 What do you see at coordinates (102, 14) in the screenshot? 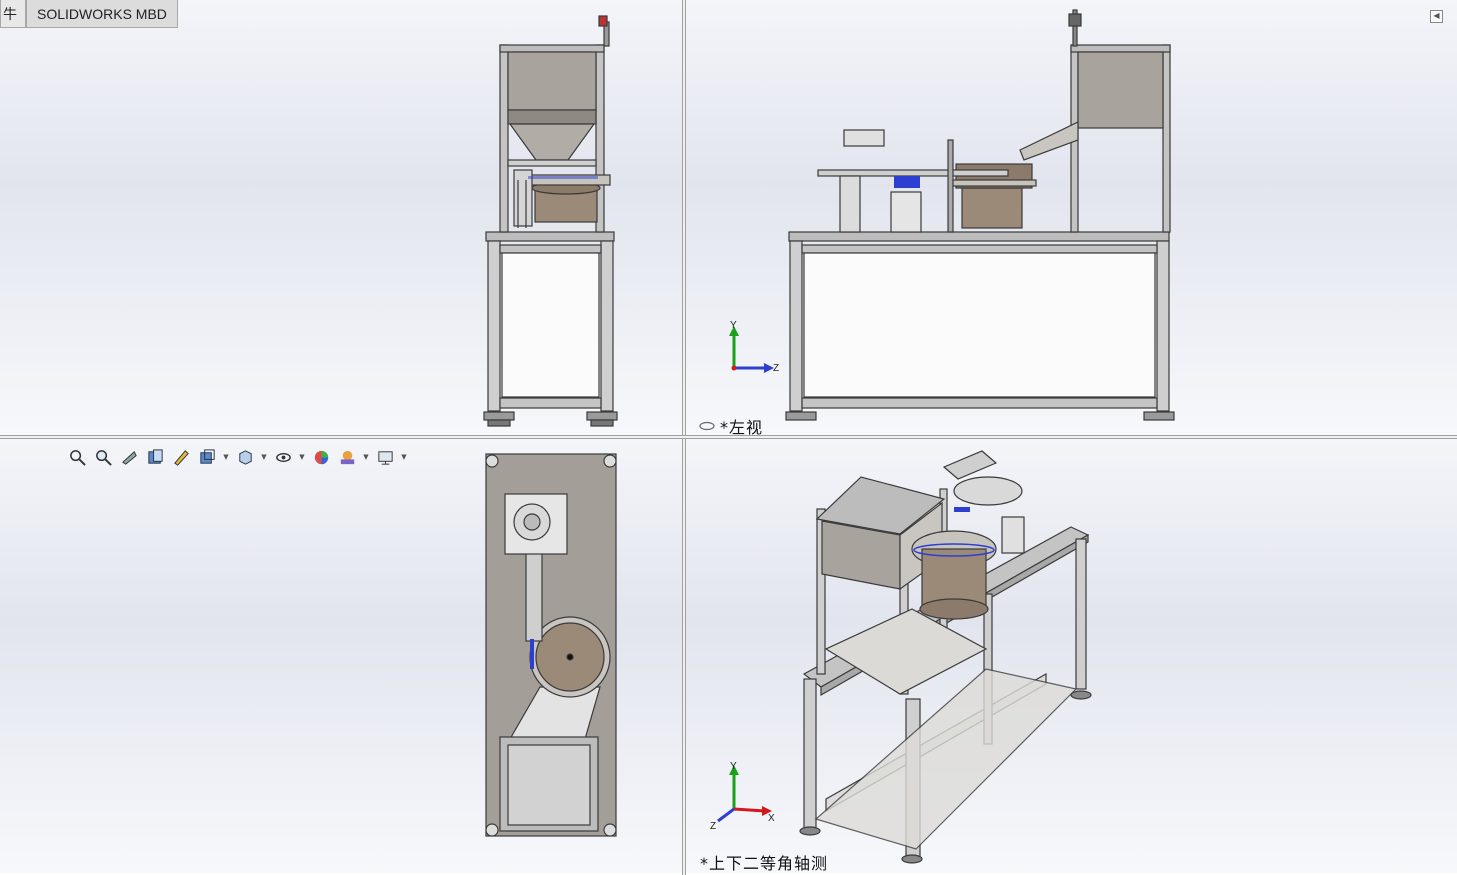
I see `tab-solidworks-mbd: SOLIDWORKS MBD` at bounding box center [102, 14].